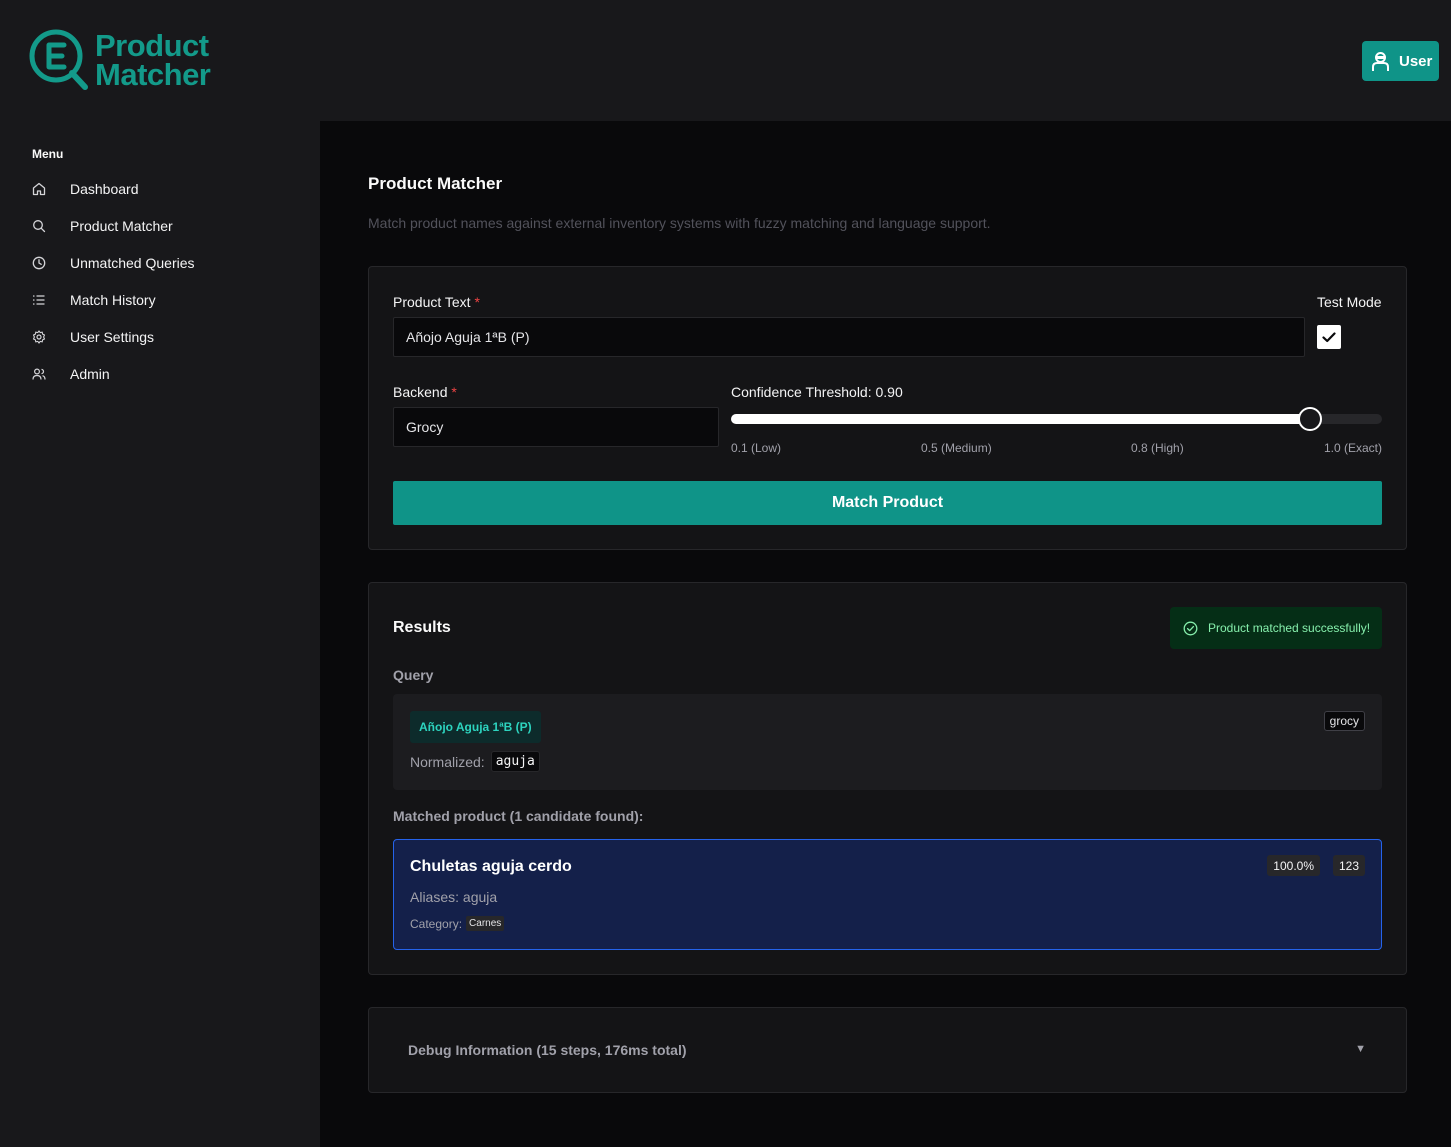 The image size is (1451, 1147). I want to click on category-row: Category: Carnes, so click(457, 923).